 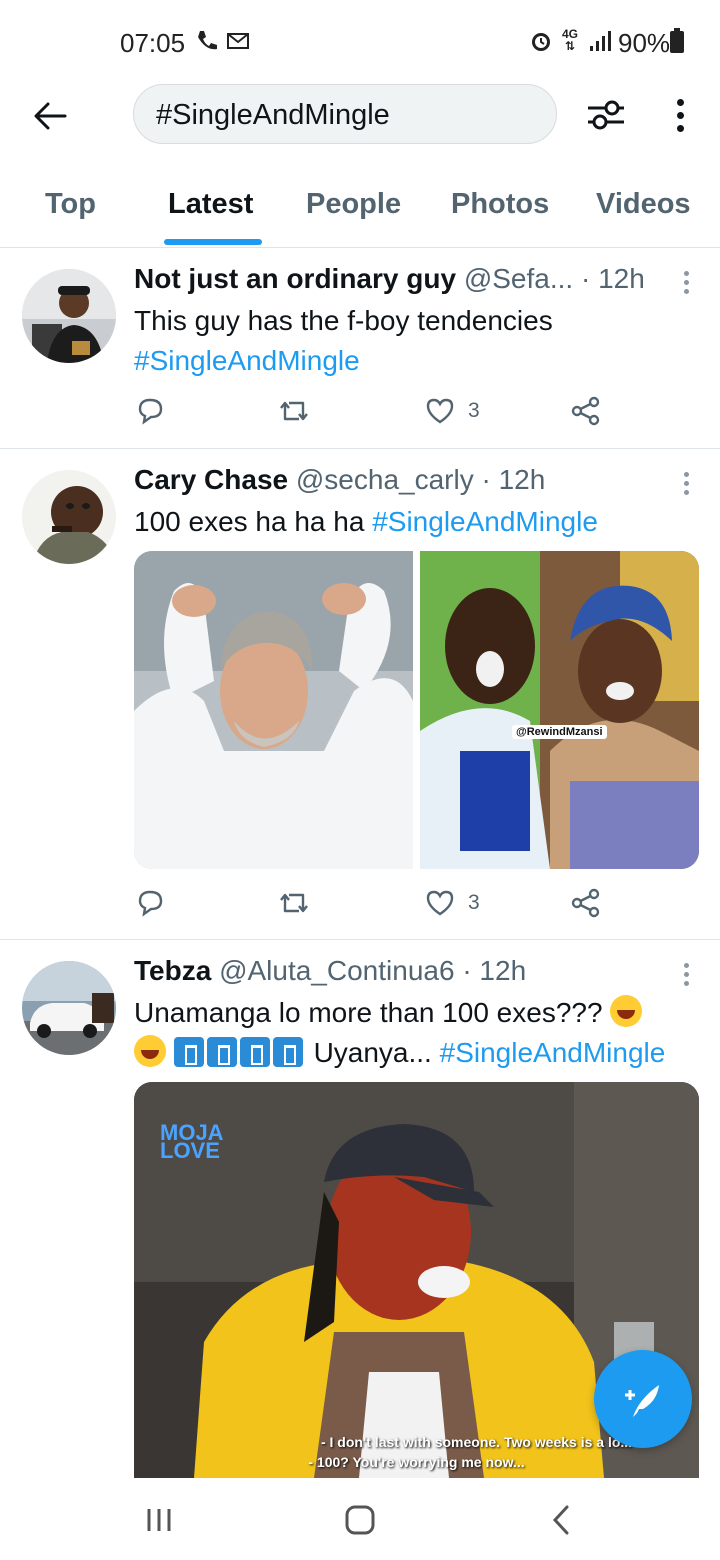 I want to click on compose-feather-icon, so click(x=642, y=1401).